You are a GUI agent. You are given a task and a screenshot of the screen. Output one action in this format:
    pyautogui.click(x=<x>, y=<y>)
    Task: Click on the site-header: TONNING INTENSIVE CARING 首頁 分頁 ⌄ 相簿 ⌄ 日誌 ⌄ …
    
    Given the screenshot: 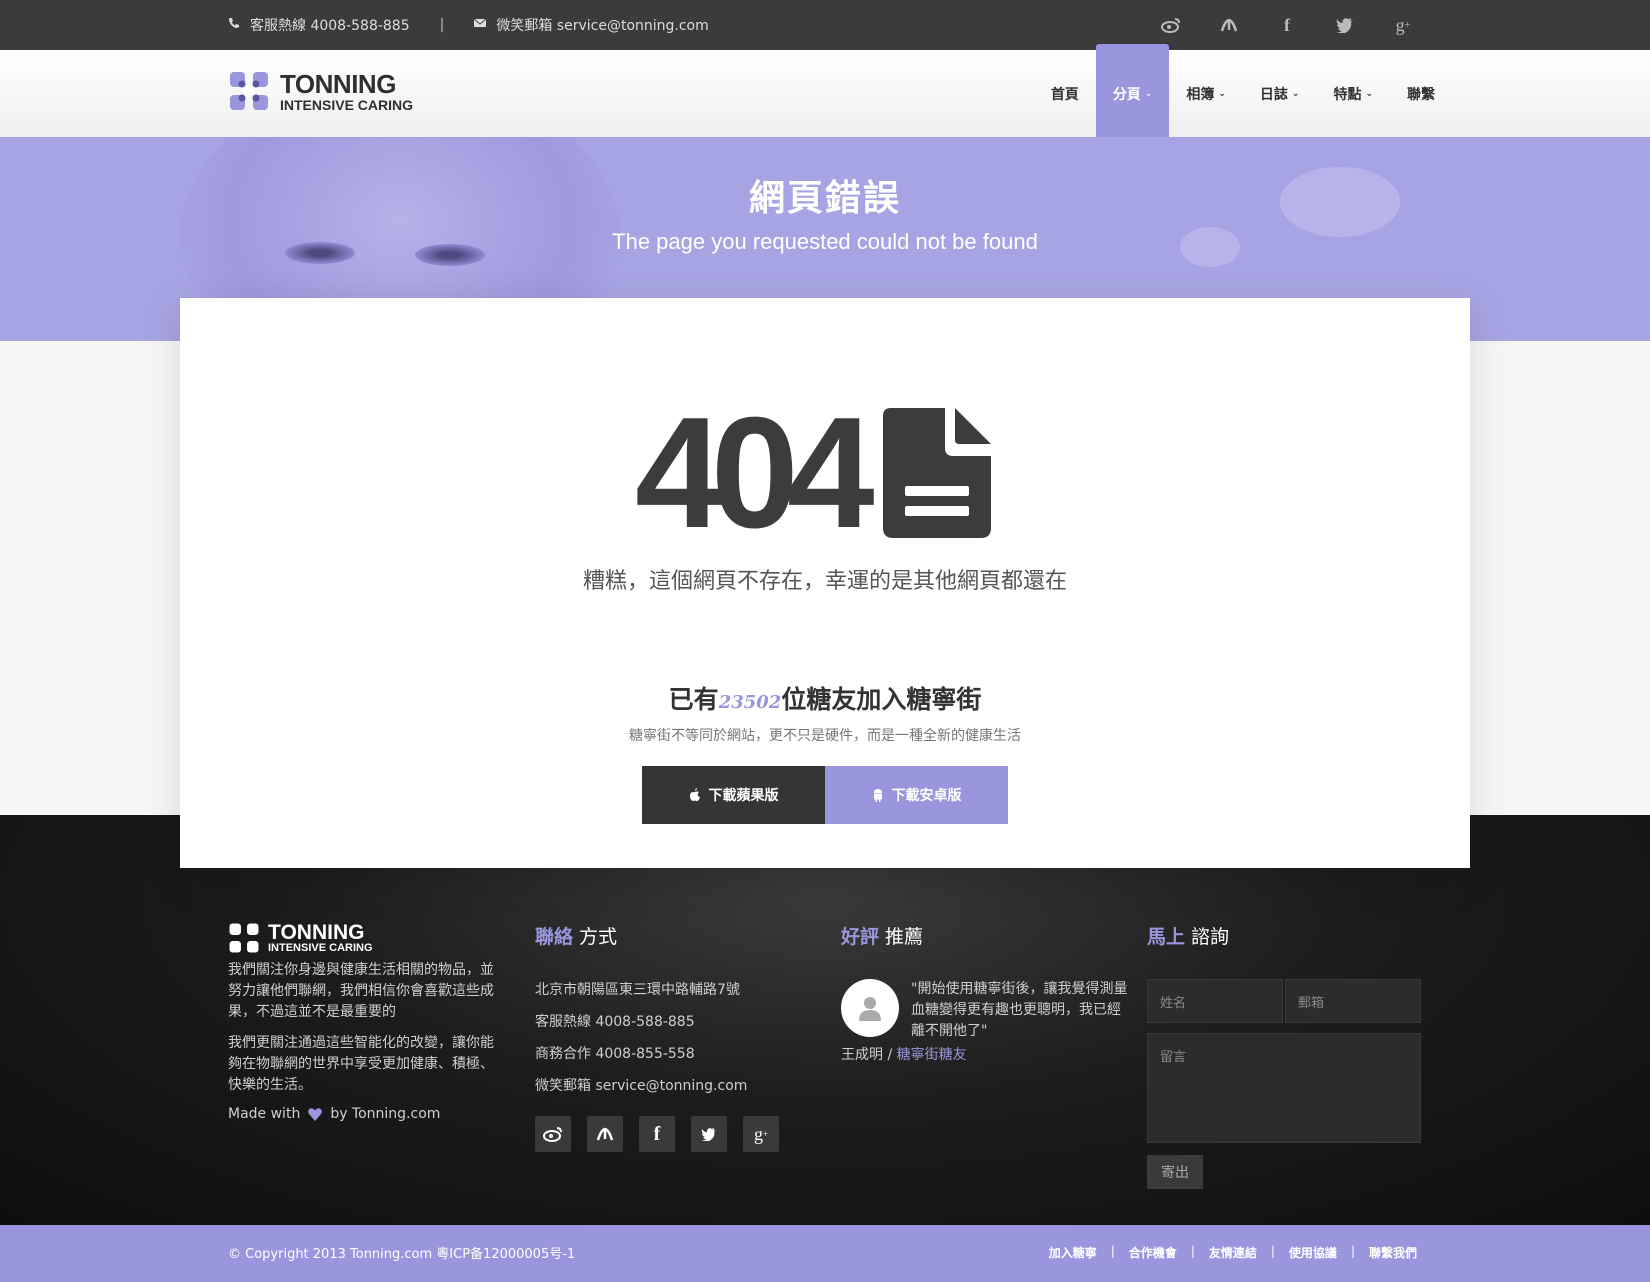 What is the action you would take?
    pyautogui.click(x=825, y=90)
    